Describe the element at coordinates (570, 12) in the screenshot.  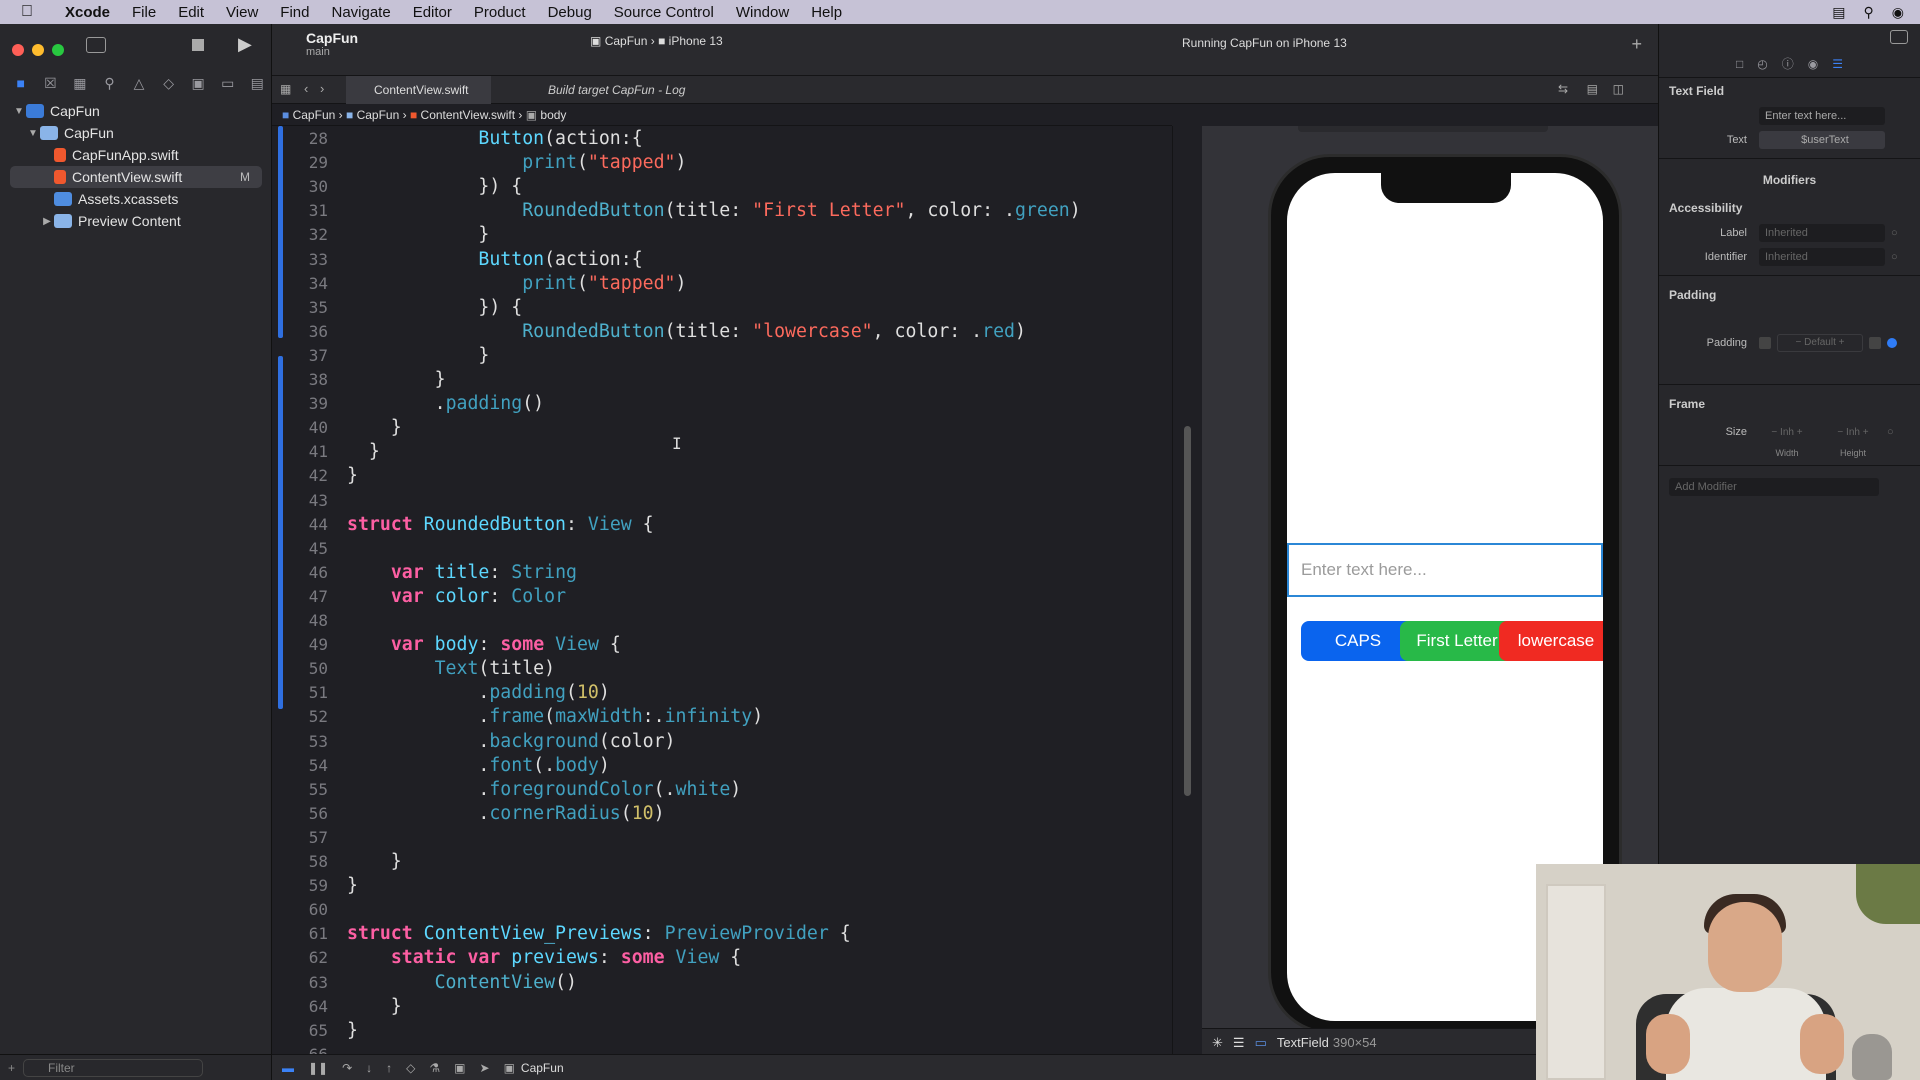
I see `menu-debug: Debug` at that location.